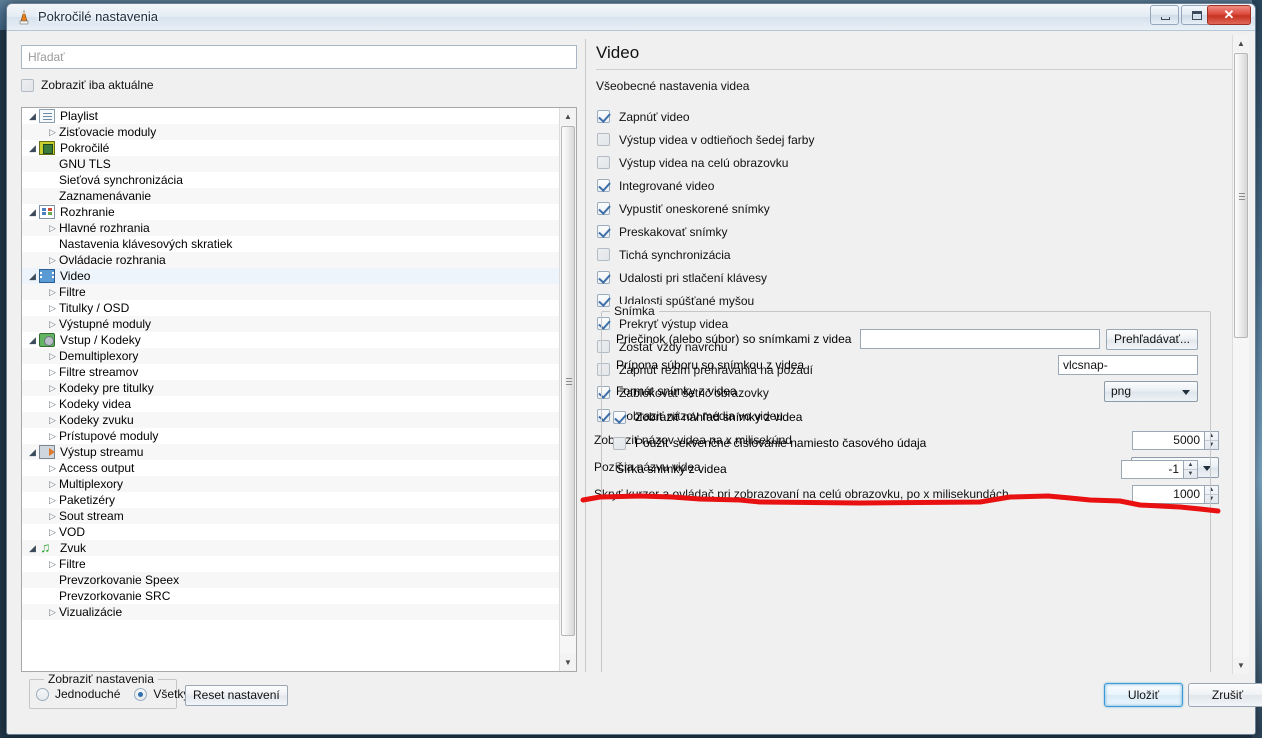 Image resolution: width=1262 pixels, height=738 pixels. I want to click on tree-item-v-stup-streamu: ◢ Výstup streamu, so click(290, 452).